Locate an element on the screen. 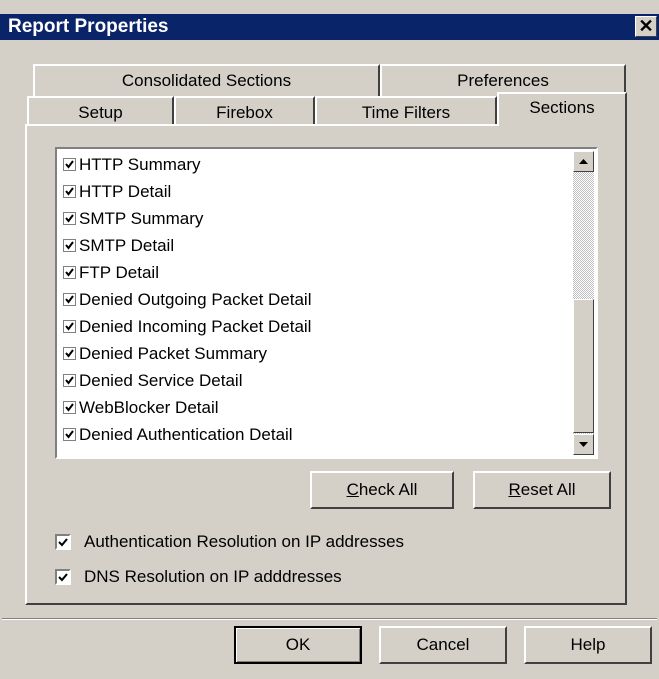 The height and width of the screenshot is (679, 659). auth-resolution-checkbox is located at coordinates (63, 542).